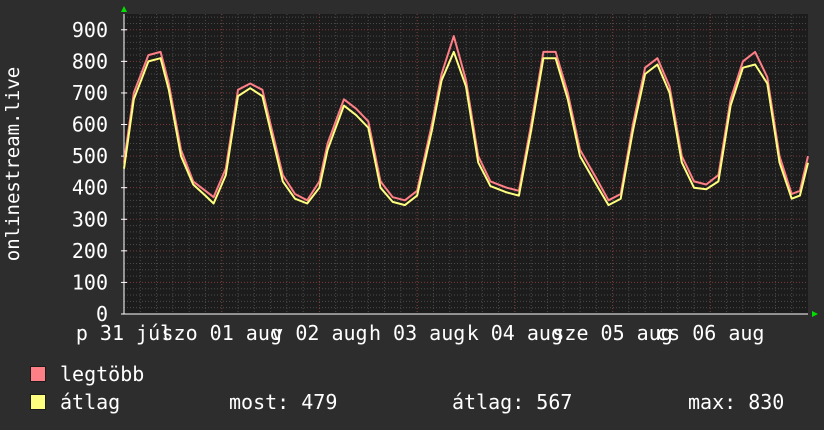 Image resolution: width=824 pixels, height=430 pixels. What do you see at coordinates (283, 402) in the screenshot?
I see `stat-now: most: 479` at bounding box center [283, 402].